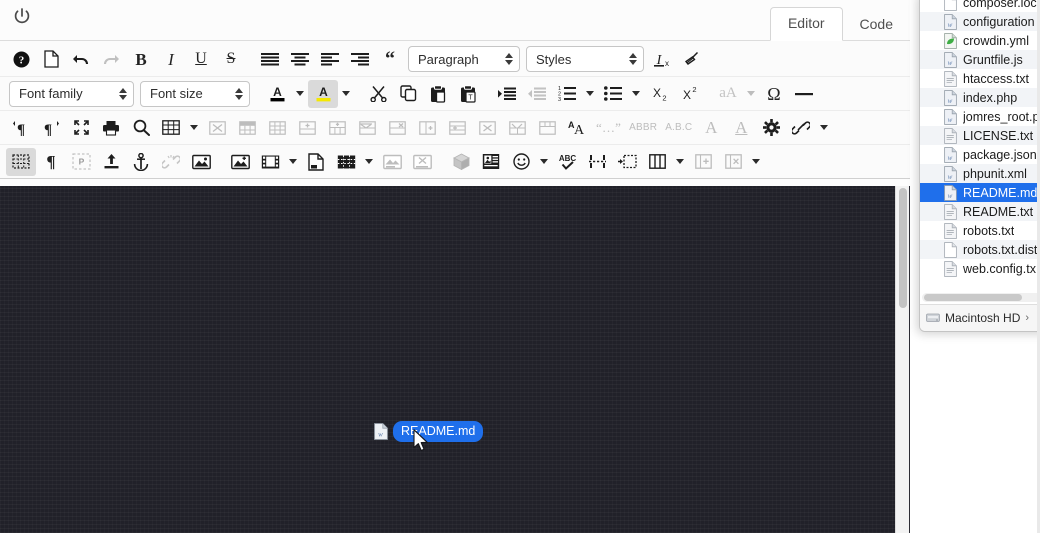  I want to click on finder-file-row: robots.txt.dist, so click(980, 249).